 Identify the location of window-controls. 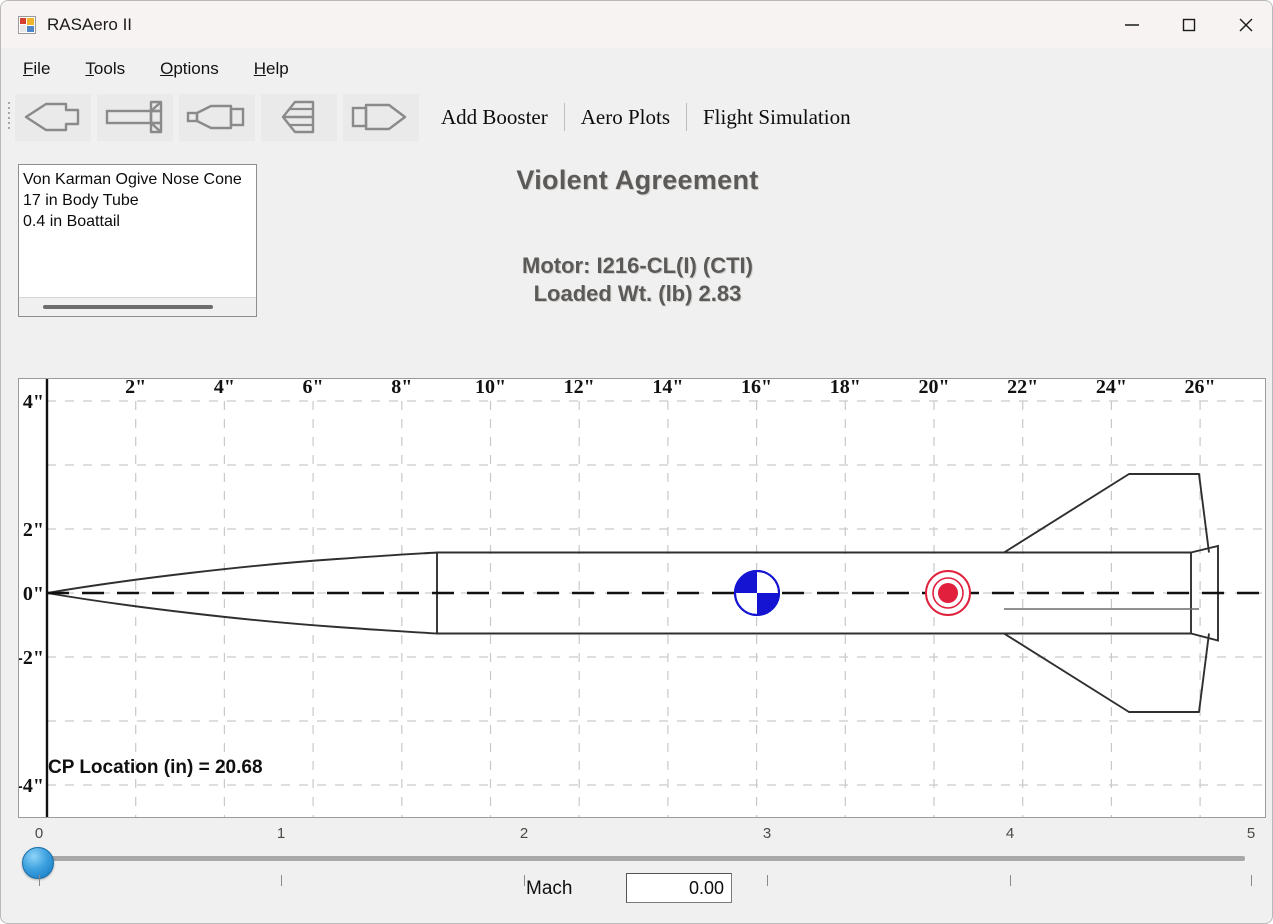
(1187, 24).